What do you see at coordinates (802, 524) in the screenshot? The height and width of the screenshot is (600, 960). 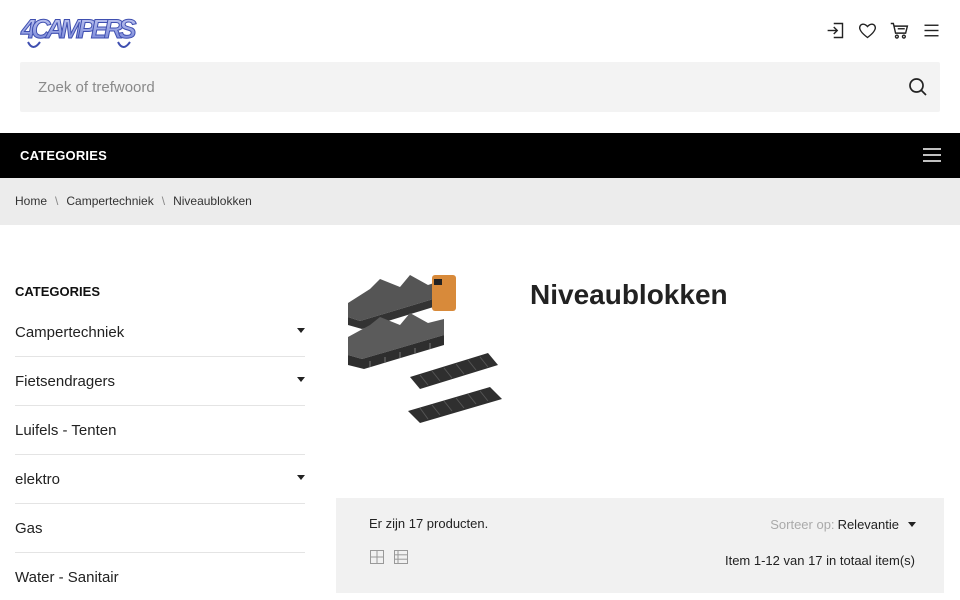 I see `sort-label: Sorteer op:` at bounding box center [802, 524].